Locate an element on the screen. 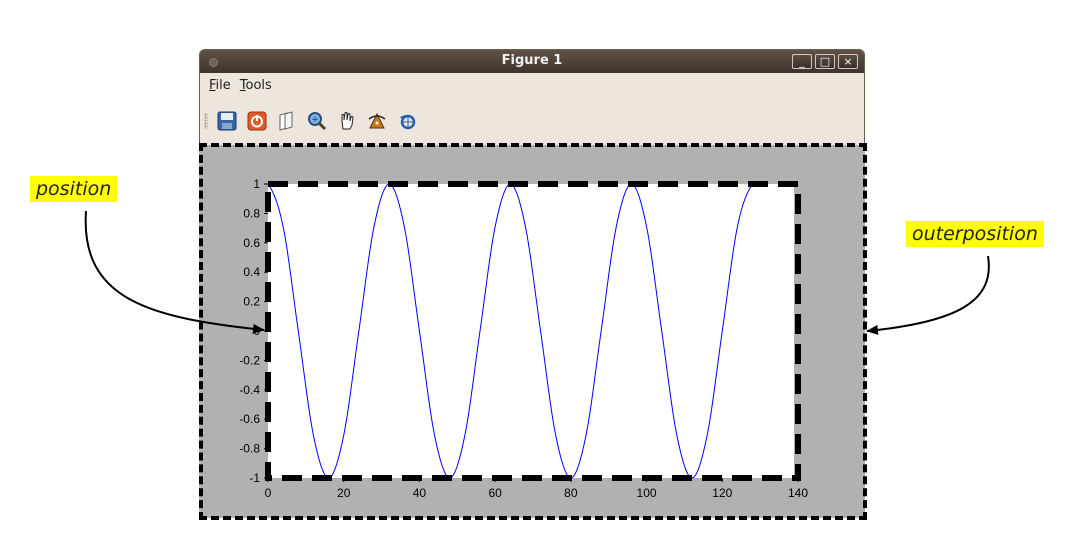  position-arrow is located at coordinates (174, 272).